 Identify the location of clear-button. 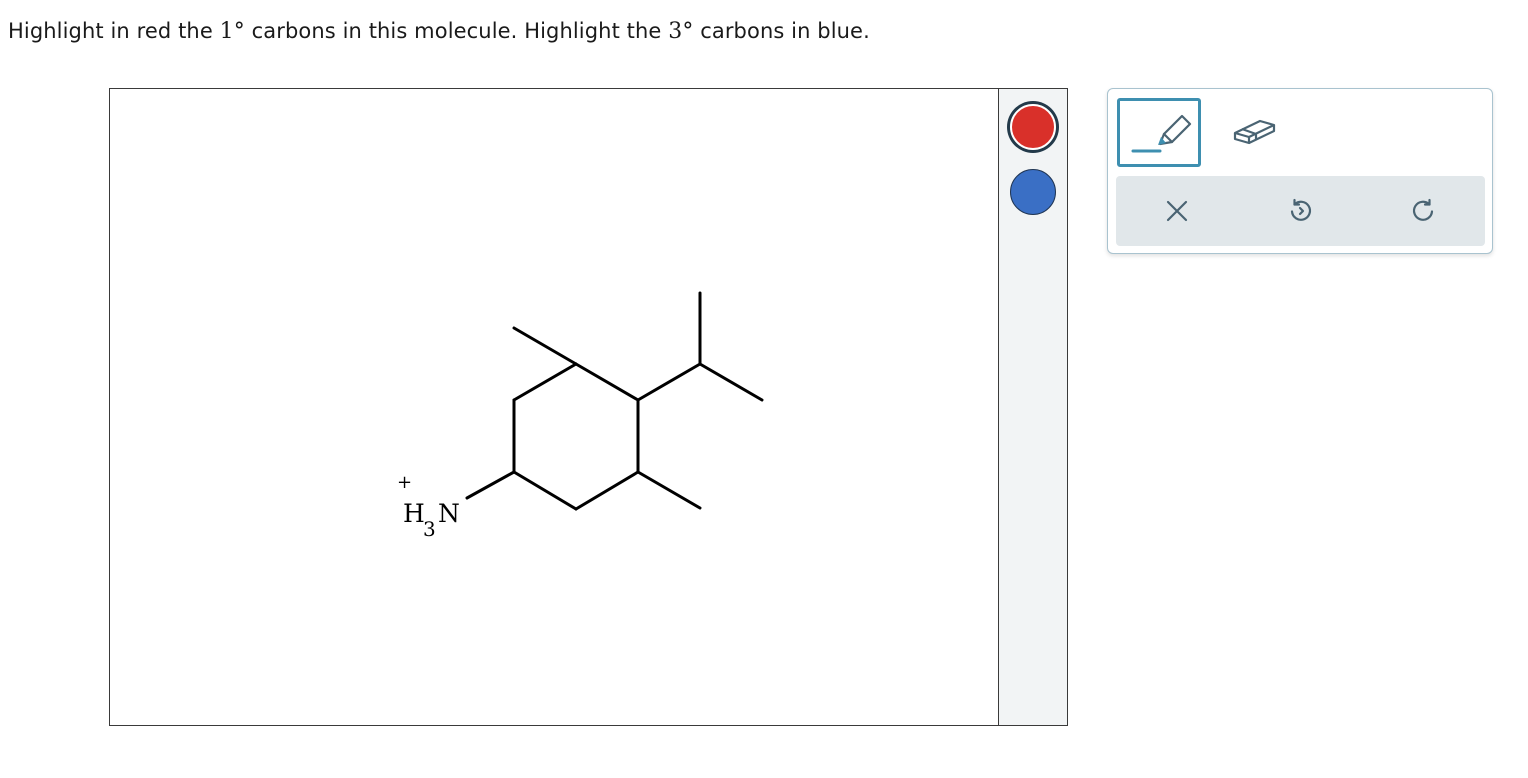
(1177, 211).